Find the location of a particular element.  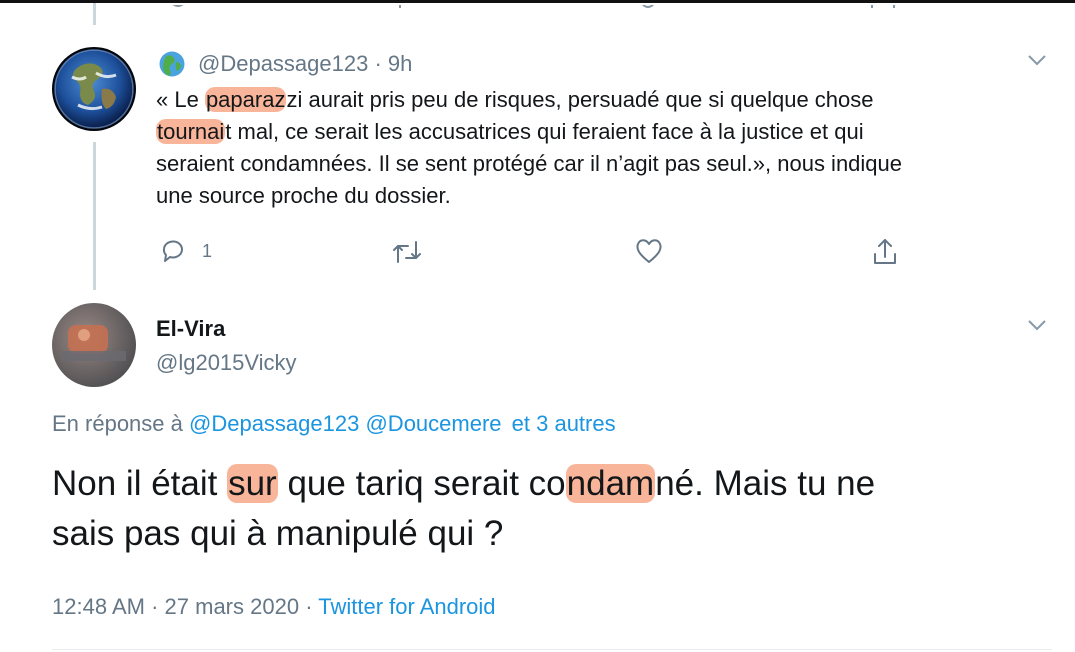

highlight-mark: ndam is located at coordinates (610, 483).